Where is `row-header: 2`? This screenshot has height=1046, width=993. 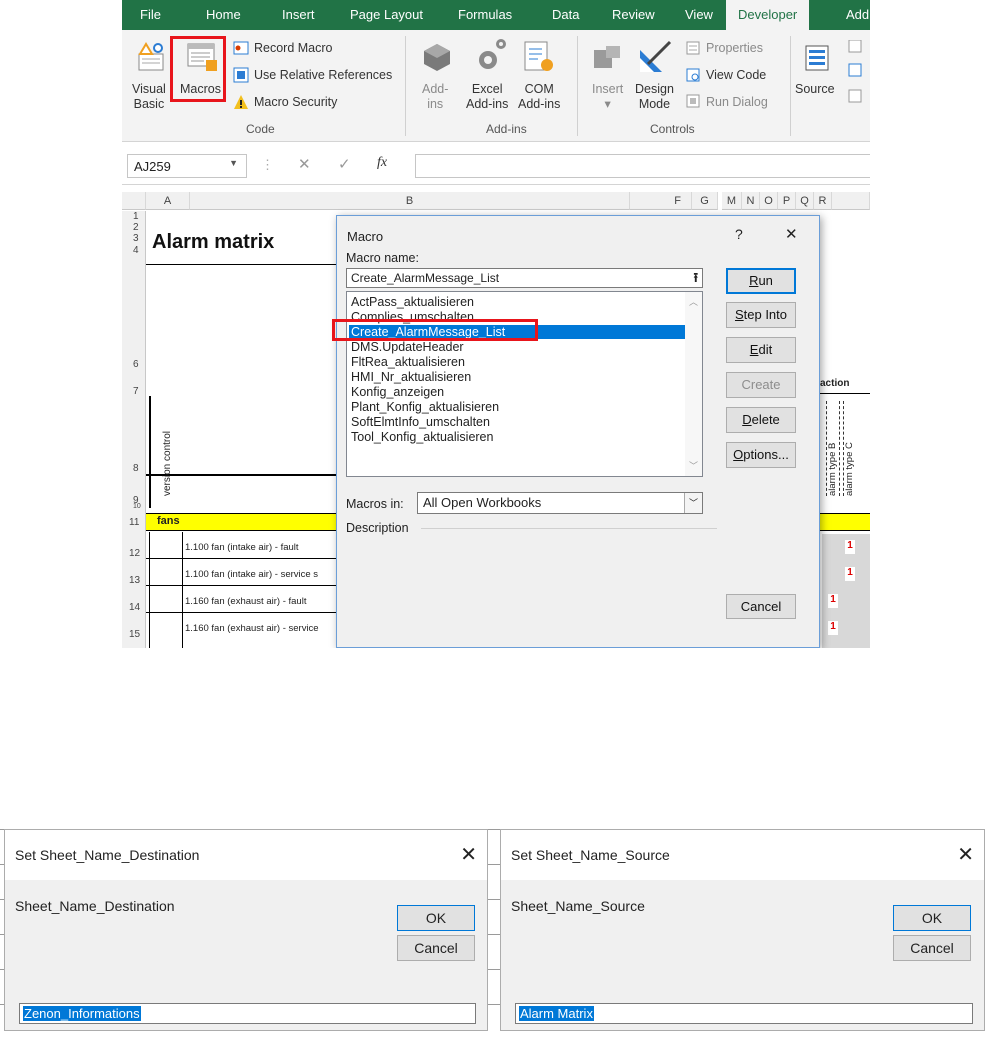
row-header: 2 is located at coordinates (134, 227).